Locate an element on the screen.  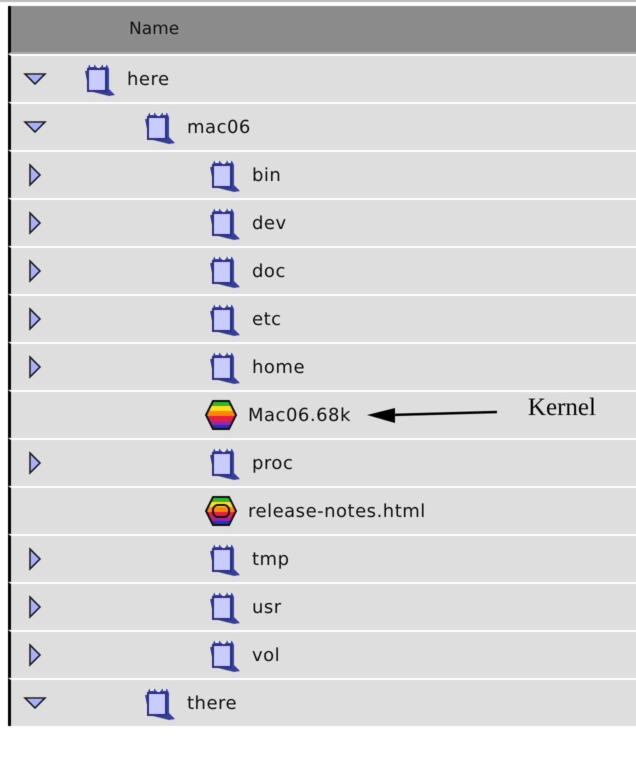
file-name: here is located at coordinates (148, 79).